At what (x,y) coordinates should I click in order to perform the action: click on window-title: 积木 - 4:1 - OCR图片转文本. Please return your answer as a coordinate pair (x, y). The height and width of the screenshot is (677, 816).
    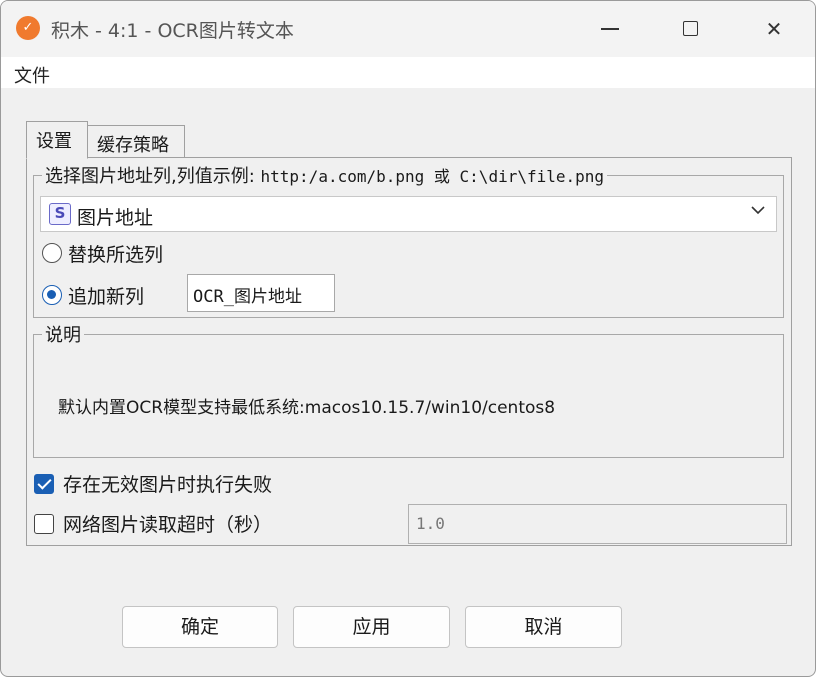
    Looking at the image, I should click on (172, 31).